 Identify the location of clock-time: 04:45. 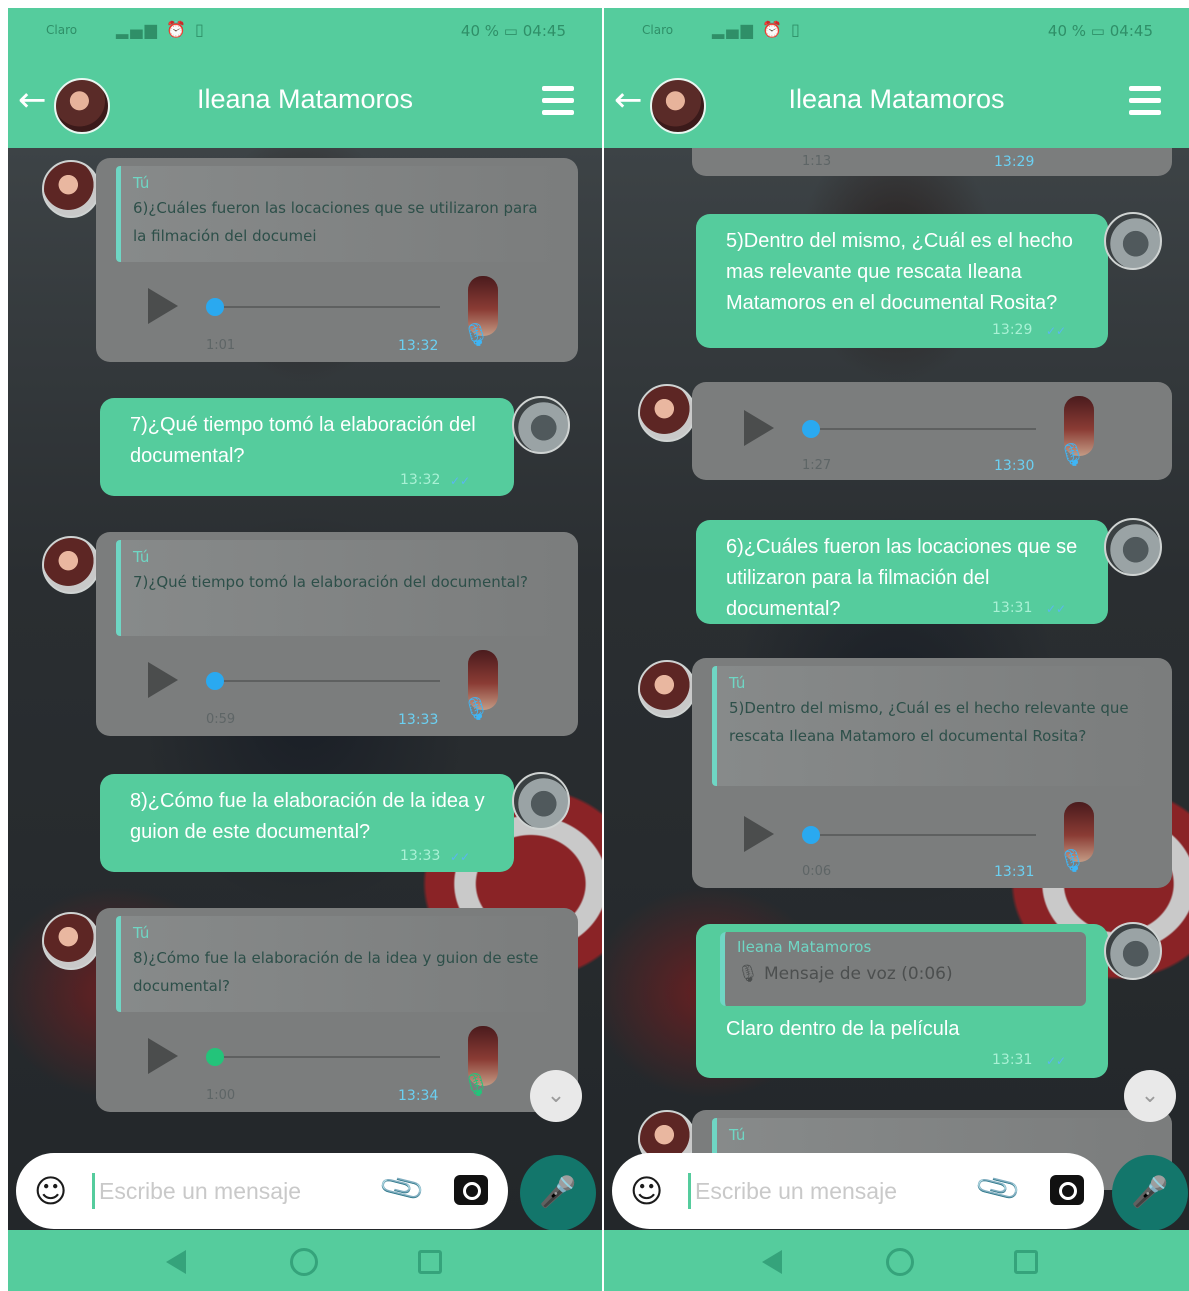
(544, 31).